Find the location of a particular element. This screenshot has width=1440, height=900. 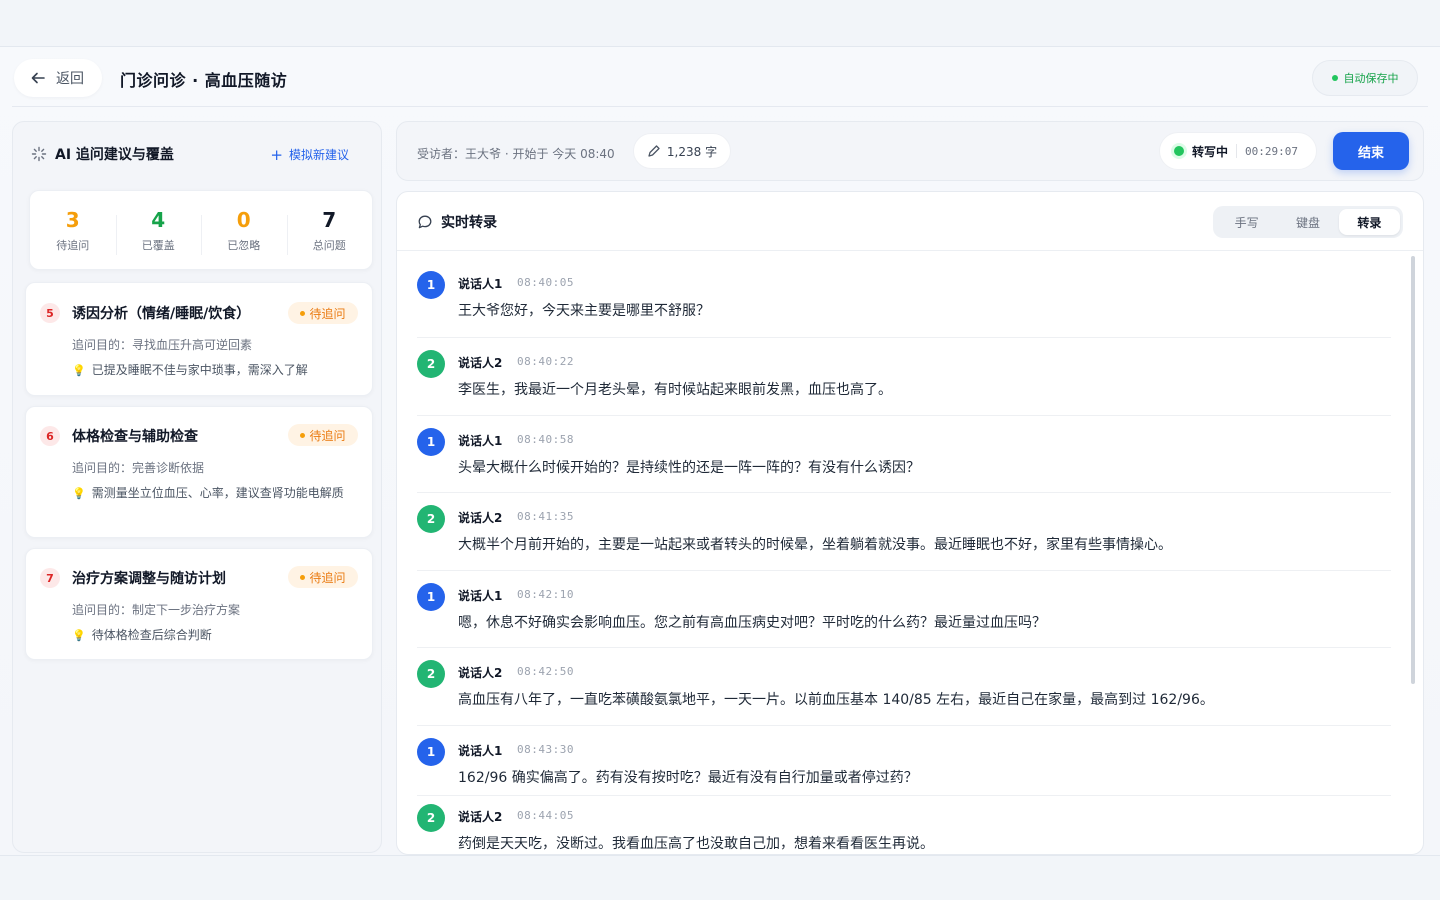

question-purpose: 追问目的：寻找血压升高可逆回素 is located at coordinates (162, 345).